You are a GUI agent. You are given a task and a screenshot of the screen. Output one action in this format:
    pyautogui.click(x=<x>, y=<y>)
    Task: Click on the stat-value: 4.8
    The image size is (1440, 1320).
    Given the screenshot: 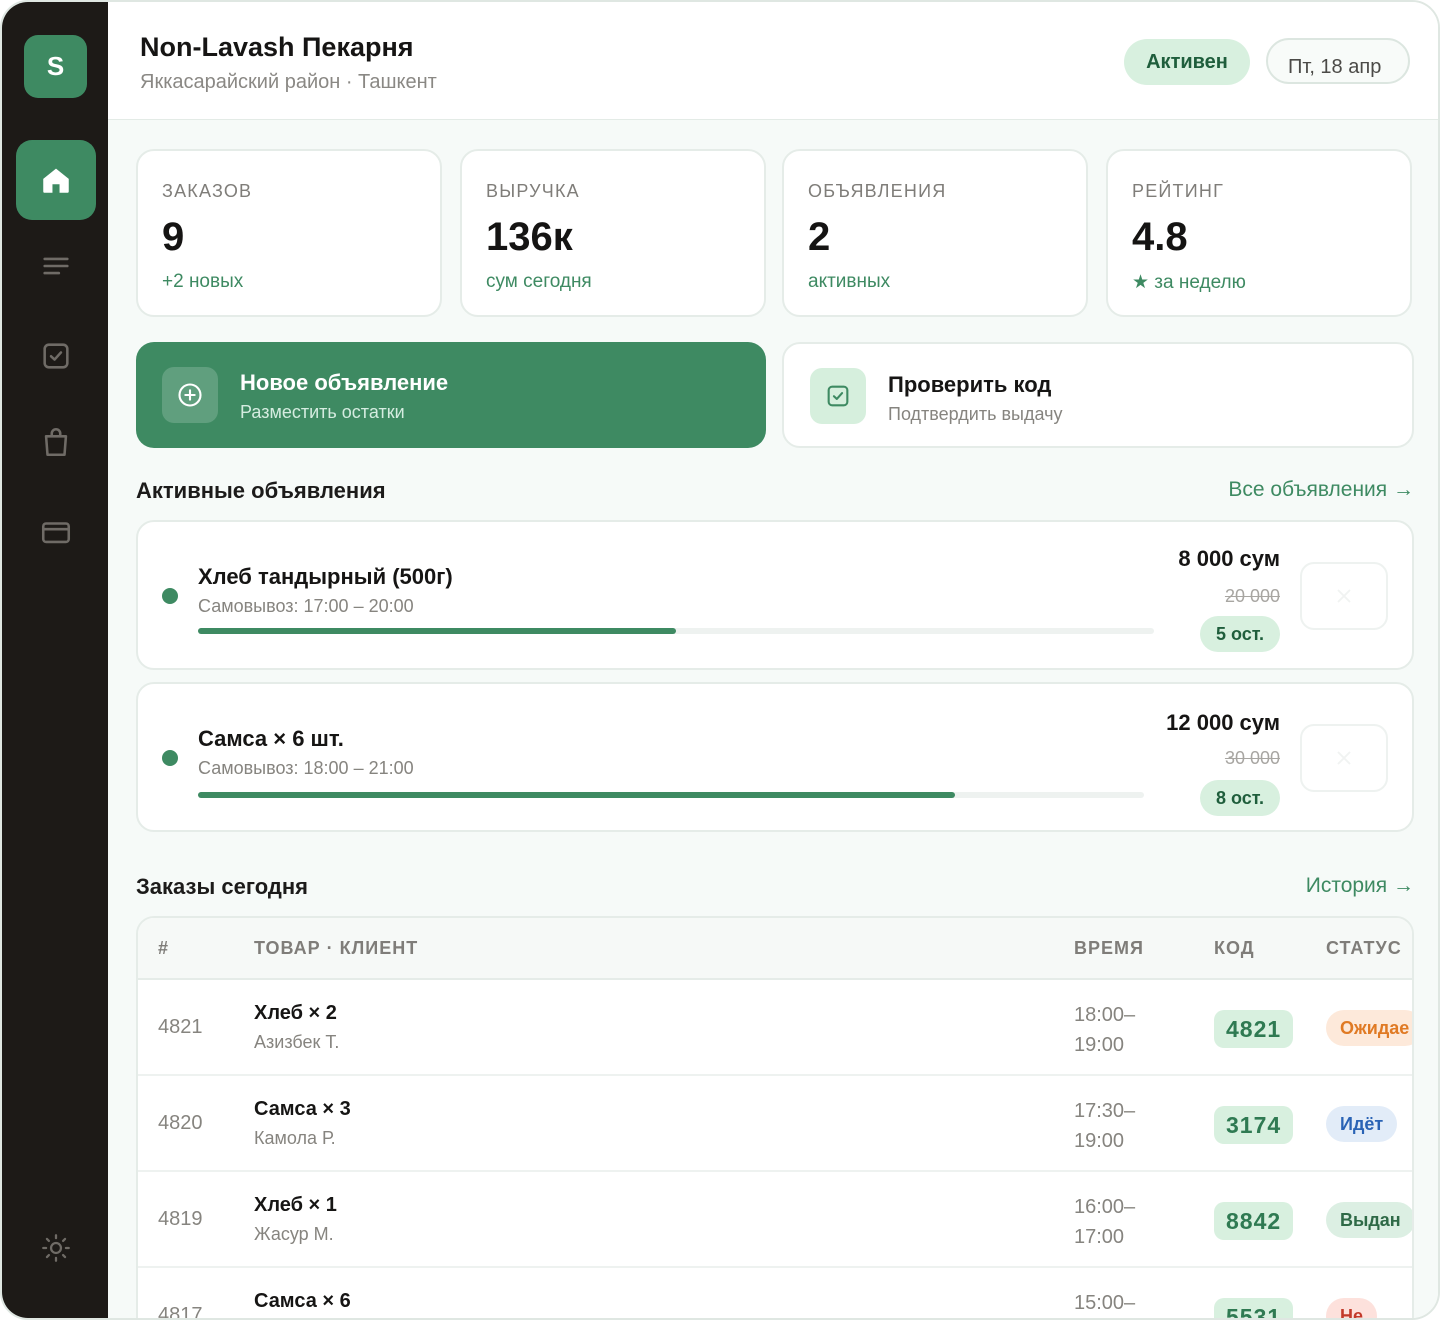 What is the action you would take?
    pyautogui.click(x=1160, y=237)
    